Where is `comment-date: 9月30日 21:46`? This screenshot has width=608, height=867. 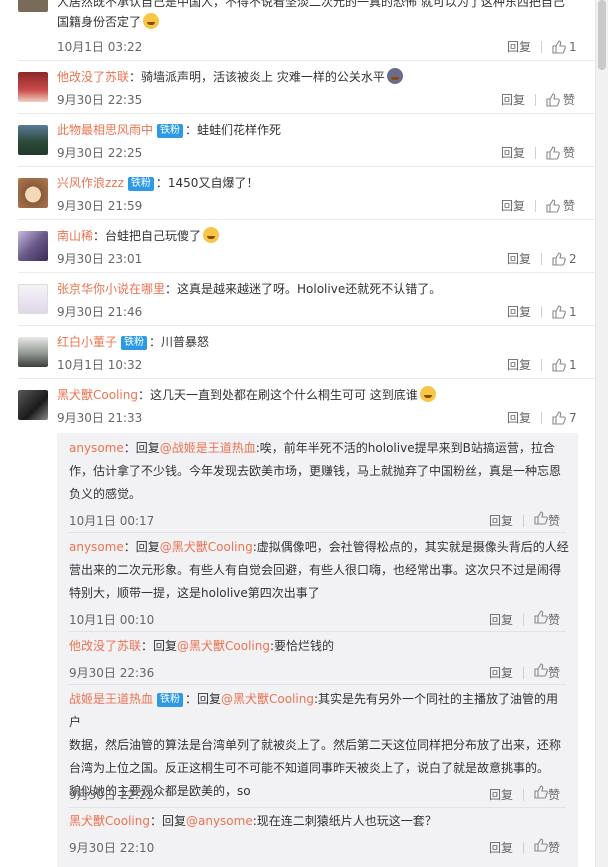
comment-date: 9月30日 21:46 is located at coordinates (100, 312).